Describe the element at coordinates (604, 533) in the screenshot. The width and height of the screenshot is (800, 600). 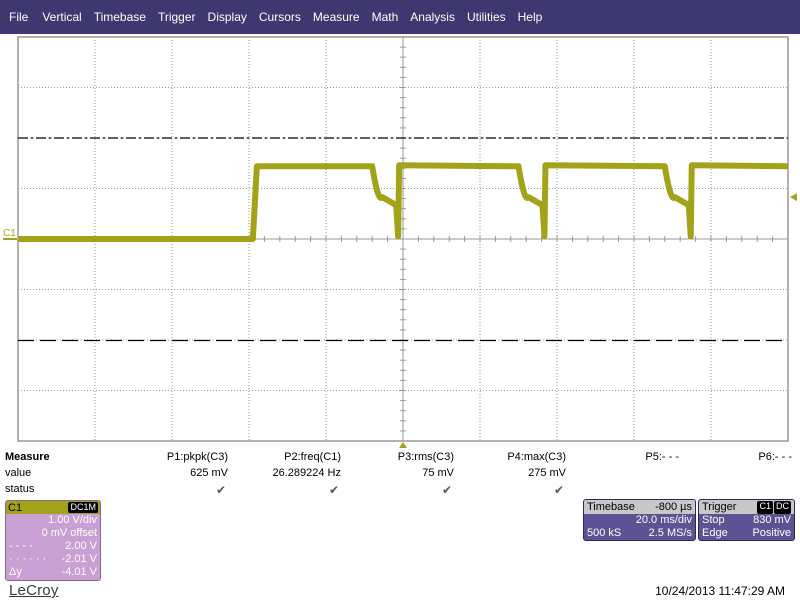
I see `timebase-samples: 500 kS` at that location.